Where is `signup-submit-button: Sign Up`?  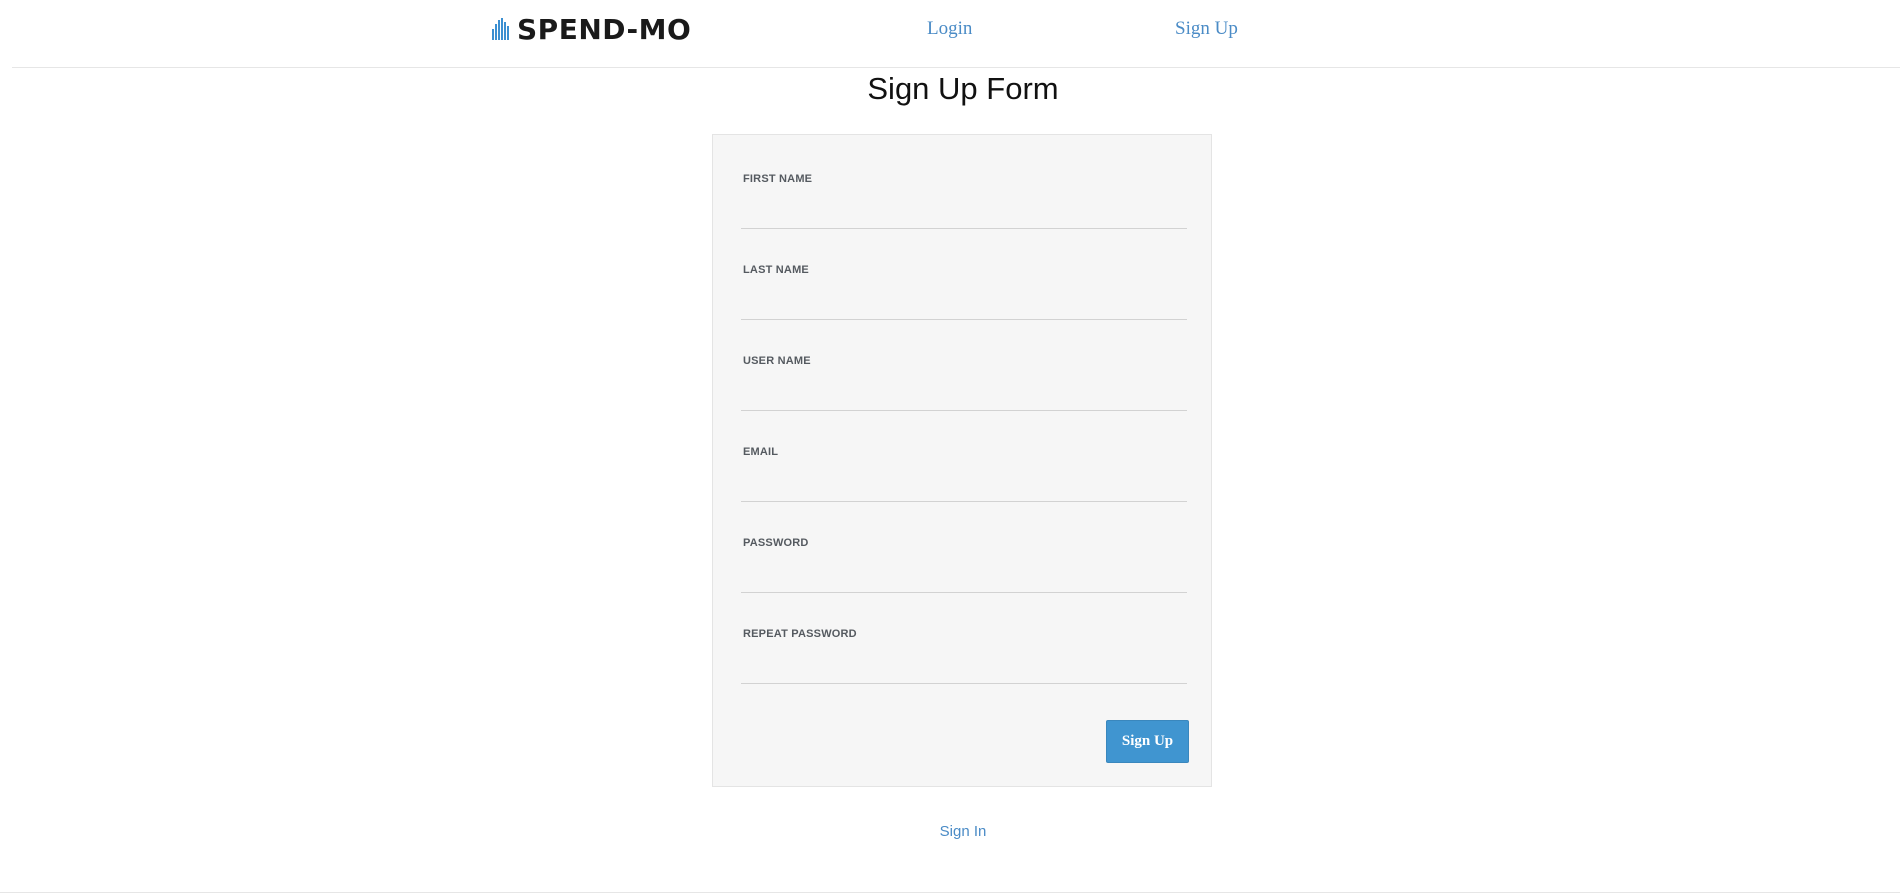 signup-submit-button: Sign Up is located at coordinates (1147, 741).